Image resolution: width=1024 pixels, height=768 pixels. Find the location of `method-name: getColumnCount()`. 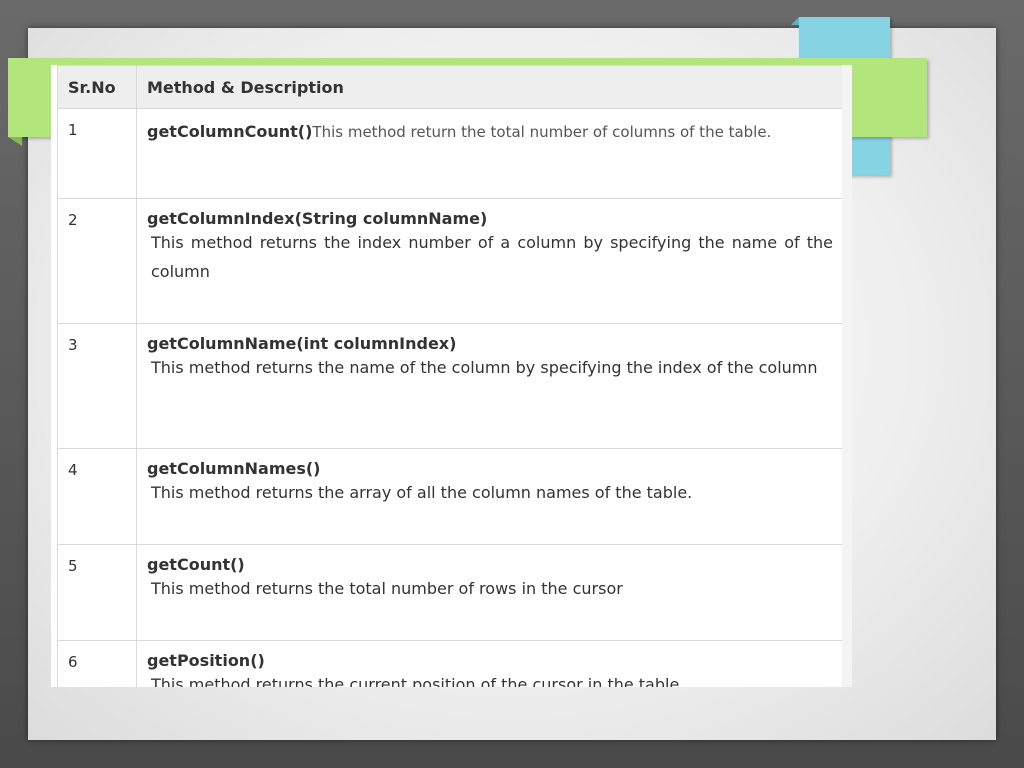

method-name: getColumnCount() is located at coordinates (230, 131).